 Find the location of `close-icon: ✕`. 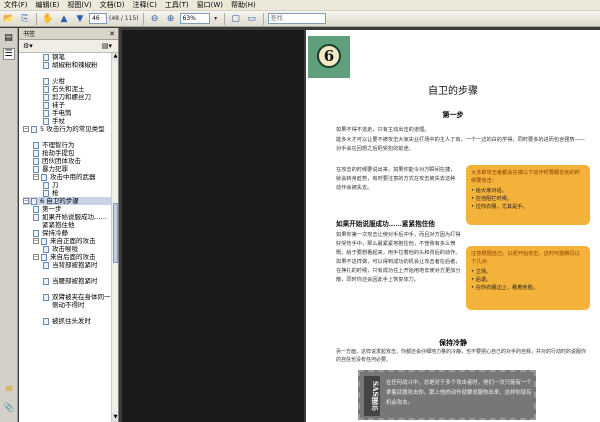

close-icon: ✕ is located at coordinates (112, 34).